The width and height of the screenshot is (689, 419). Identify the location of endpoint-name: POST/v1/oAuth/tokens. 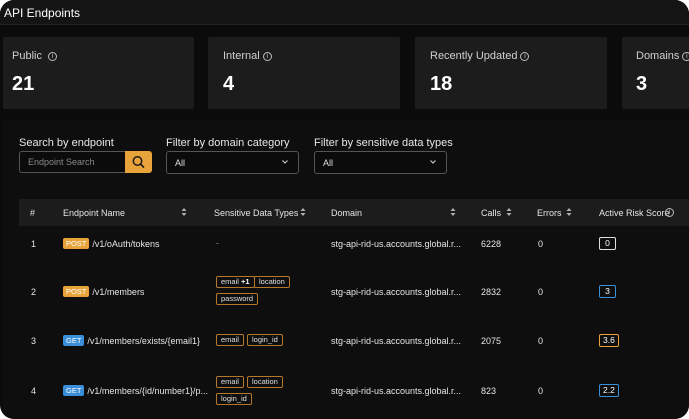
(111, 243).